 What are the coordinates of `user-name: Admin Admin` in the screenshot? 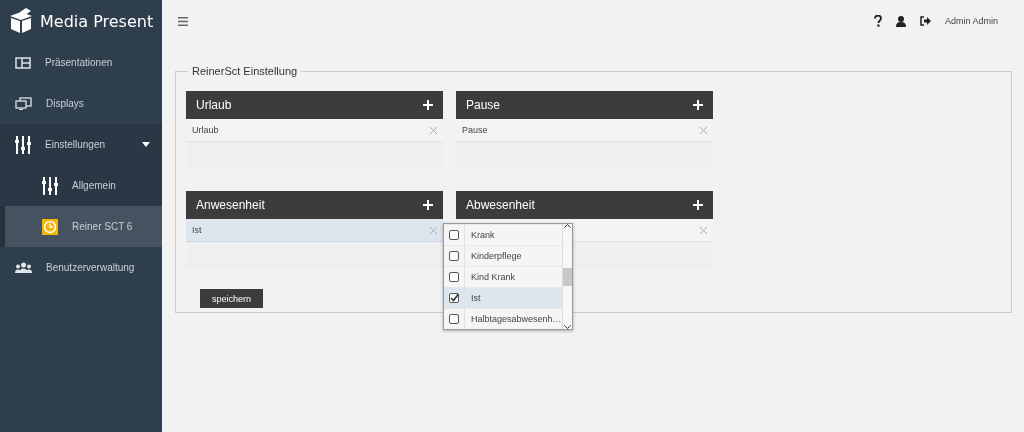 It's located at (971, 21).